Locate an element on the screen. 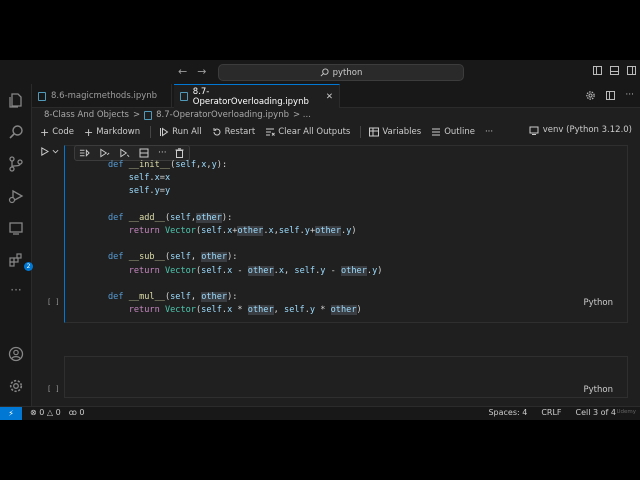  more-actions-icon: ··· is located at coordinates (629, 95).